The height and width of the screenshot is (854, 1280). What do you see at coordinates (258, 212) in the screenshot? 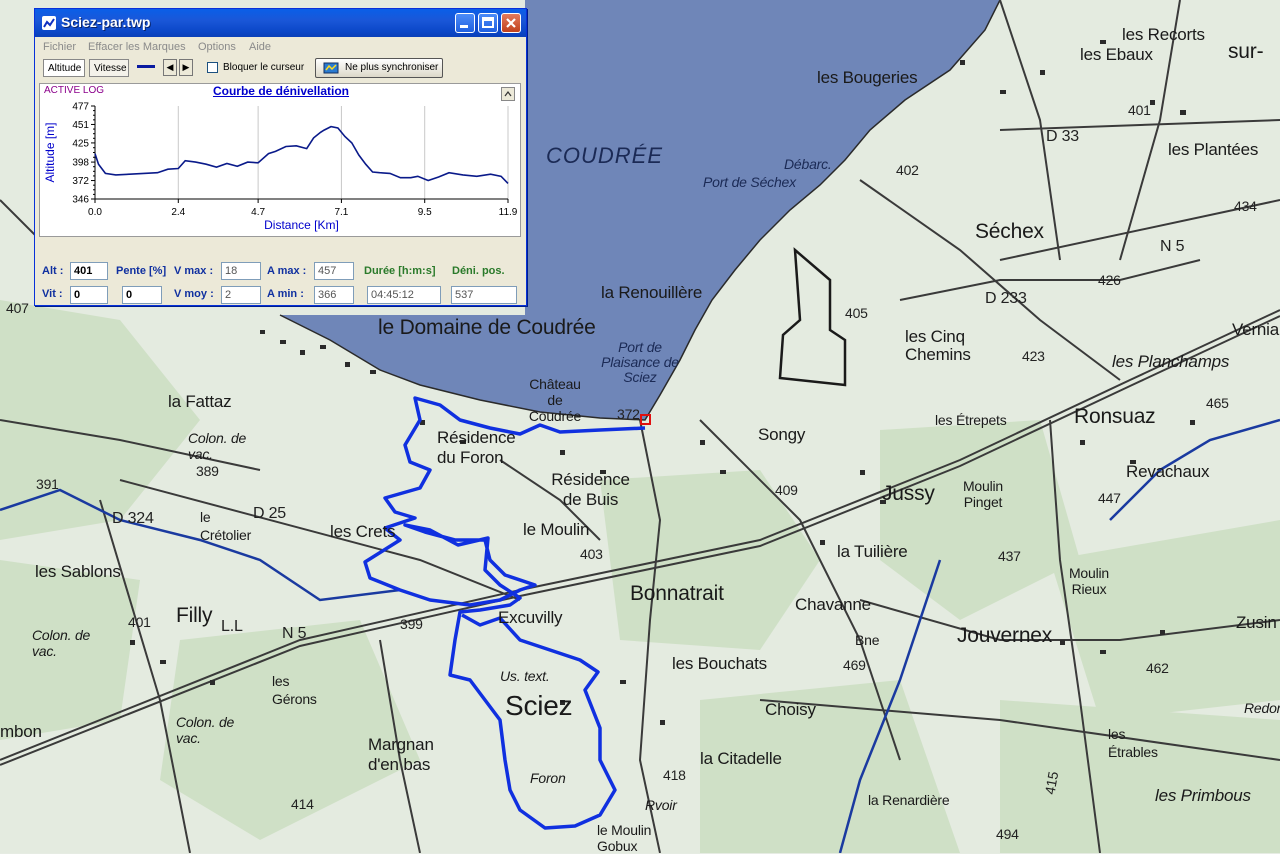
I see `x-tick-label: 4.7` at bounding box center [258, 212].